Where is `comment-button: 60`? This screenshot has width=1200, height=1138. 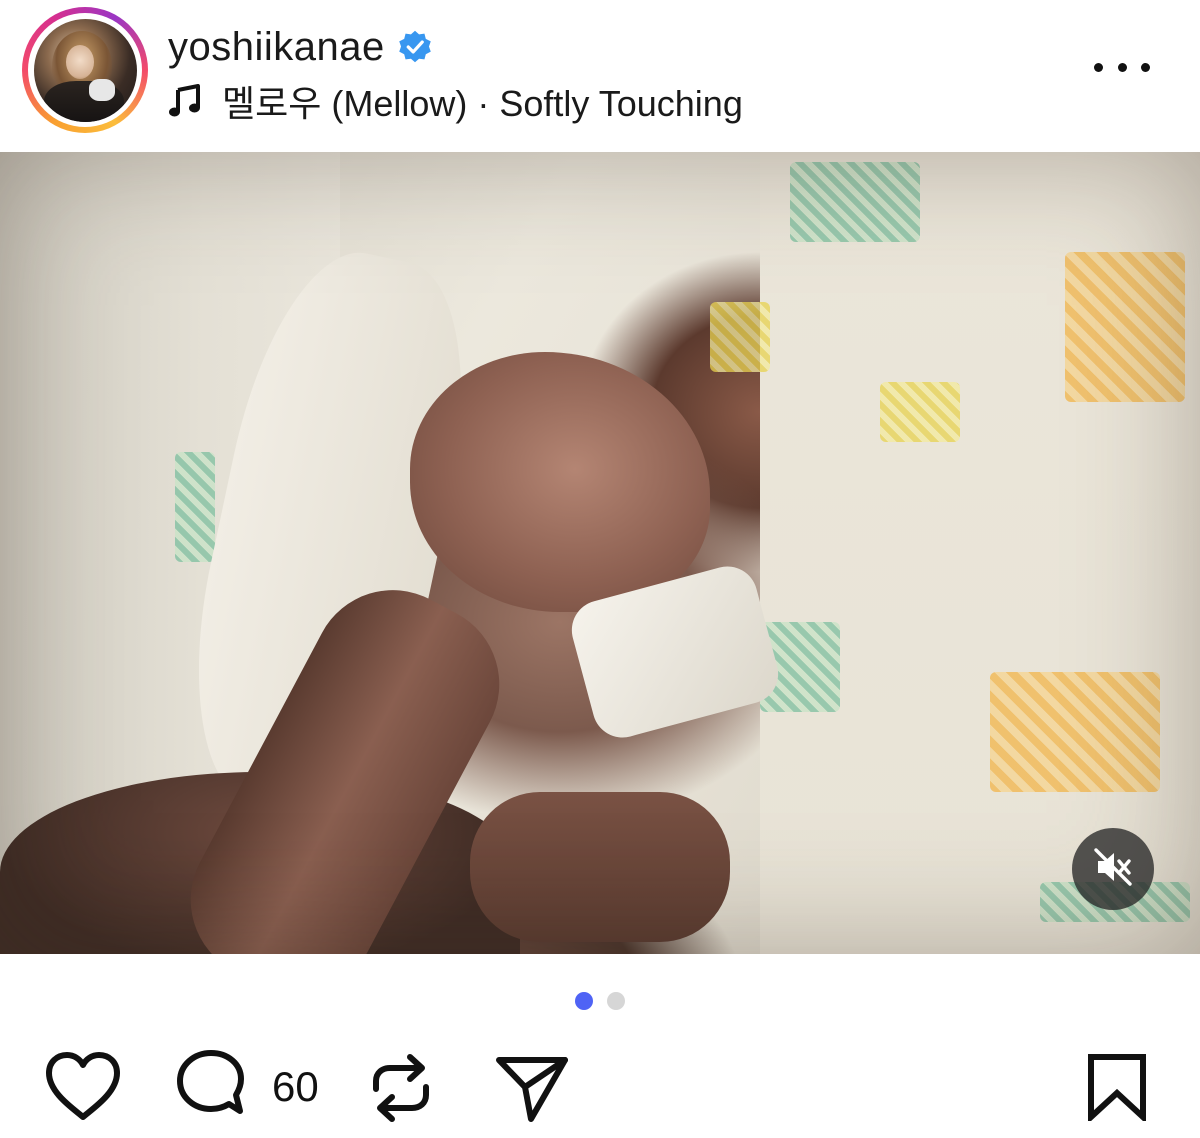
comment-button: 60 is located at coordinates (246, 1087).